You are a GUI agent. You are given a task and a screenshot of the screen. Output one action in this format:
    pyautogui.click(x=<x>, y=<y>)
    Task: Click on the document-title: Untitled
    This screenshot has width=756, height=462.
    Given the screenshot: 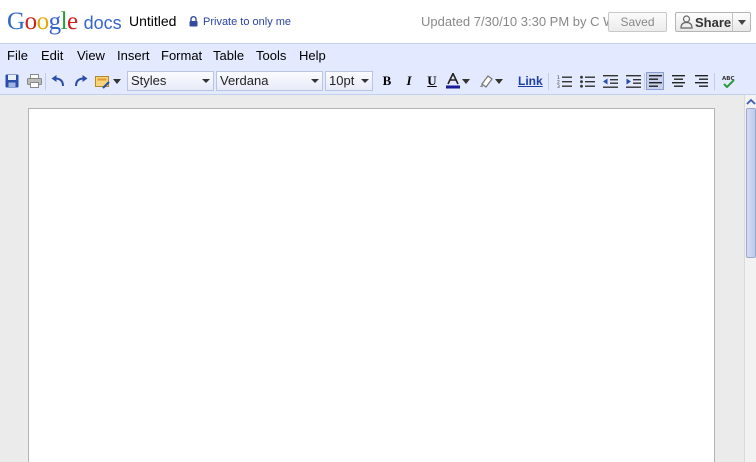 What is the action you would take?
    pyautogui.click(x=152, y=21)
    